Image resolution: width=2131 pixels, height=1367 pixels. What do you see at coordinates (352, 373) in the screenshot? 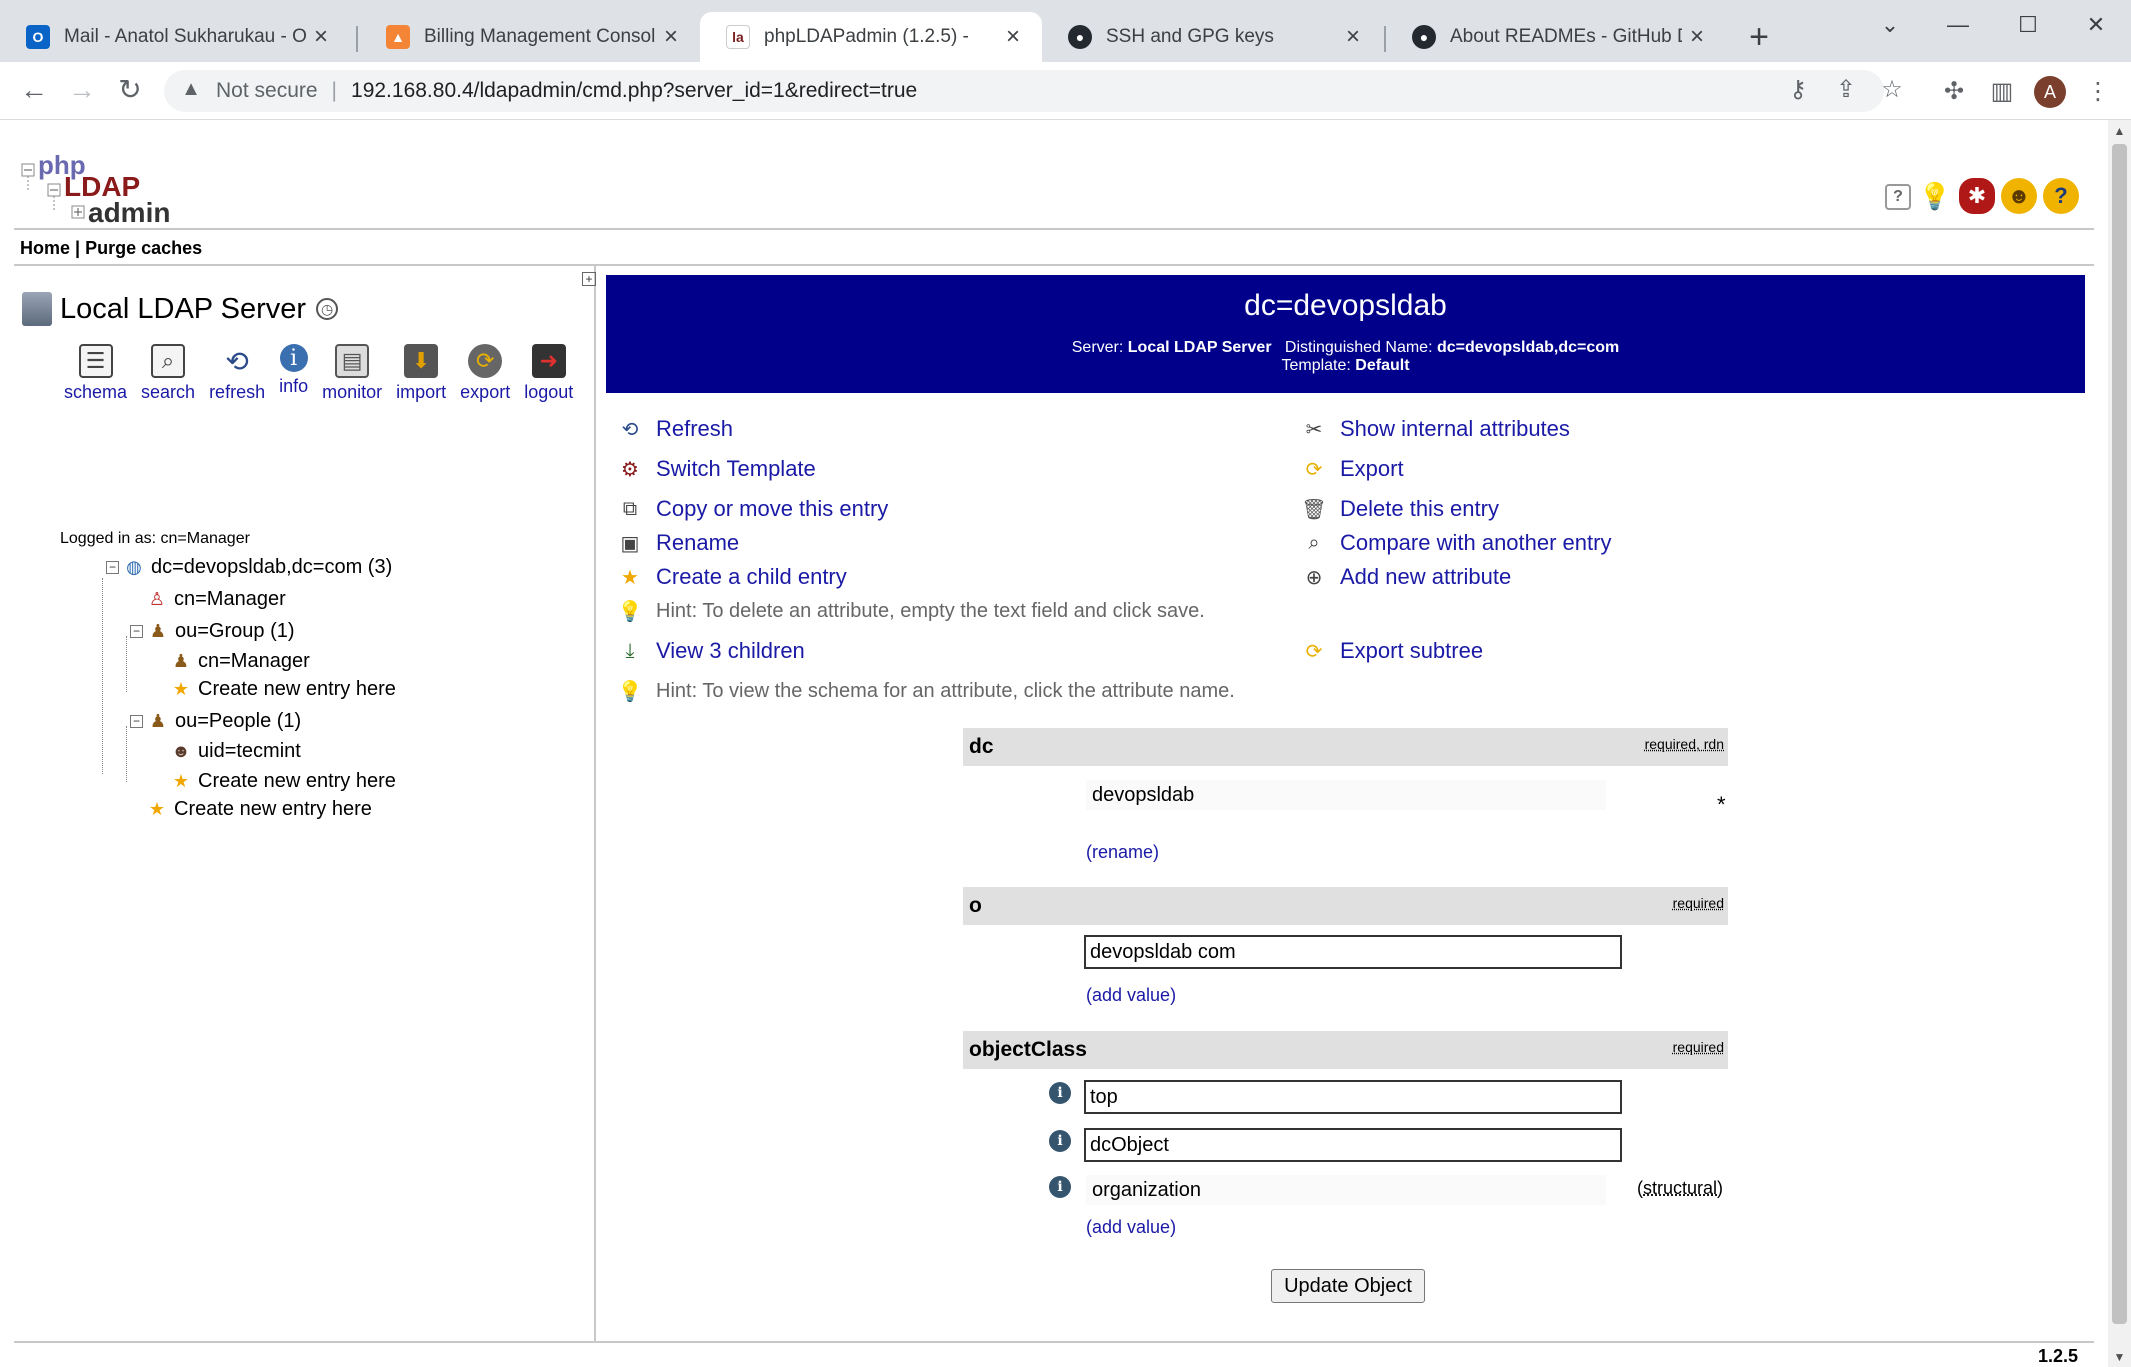
I see `monitor-tool: ▤ monitor` at bounding box center [352, 373].